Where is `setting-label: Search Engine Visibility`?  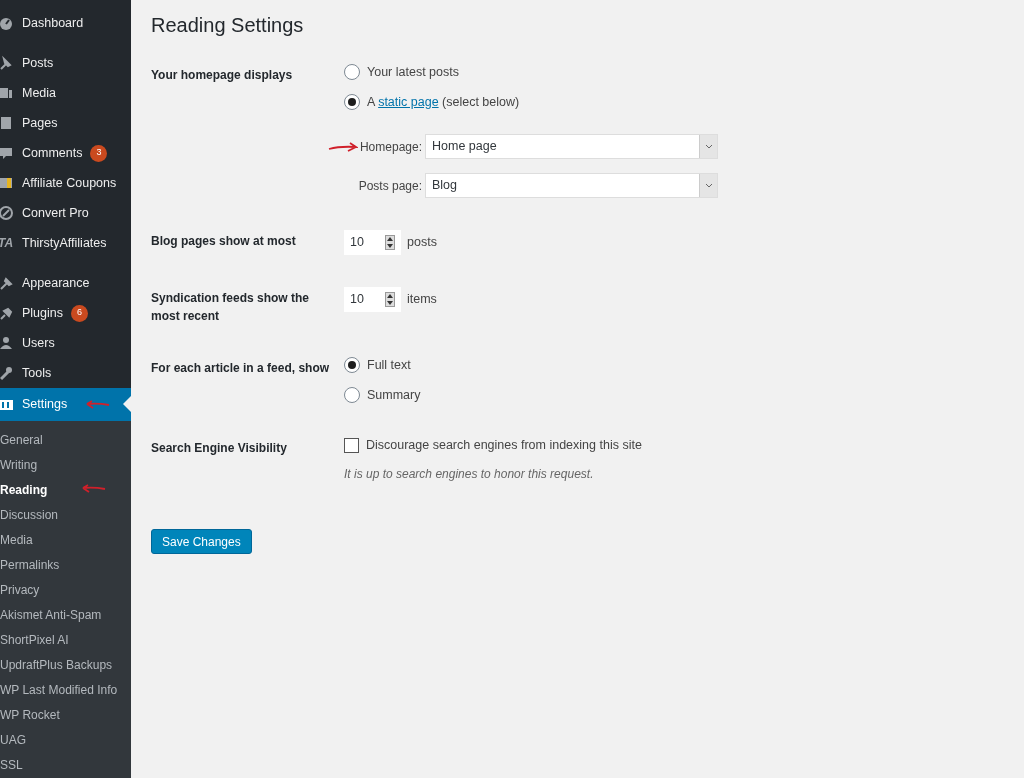 setting-label: Search Engine Visibility is located at coordinates (219, 448).